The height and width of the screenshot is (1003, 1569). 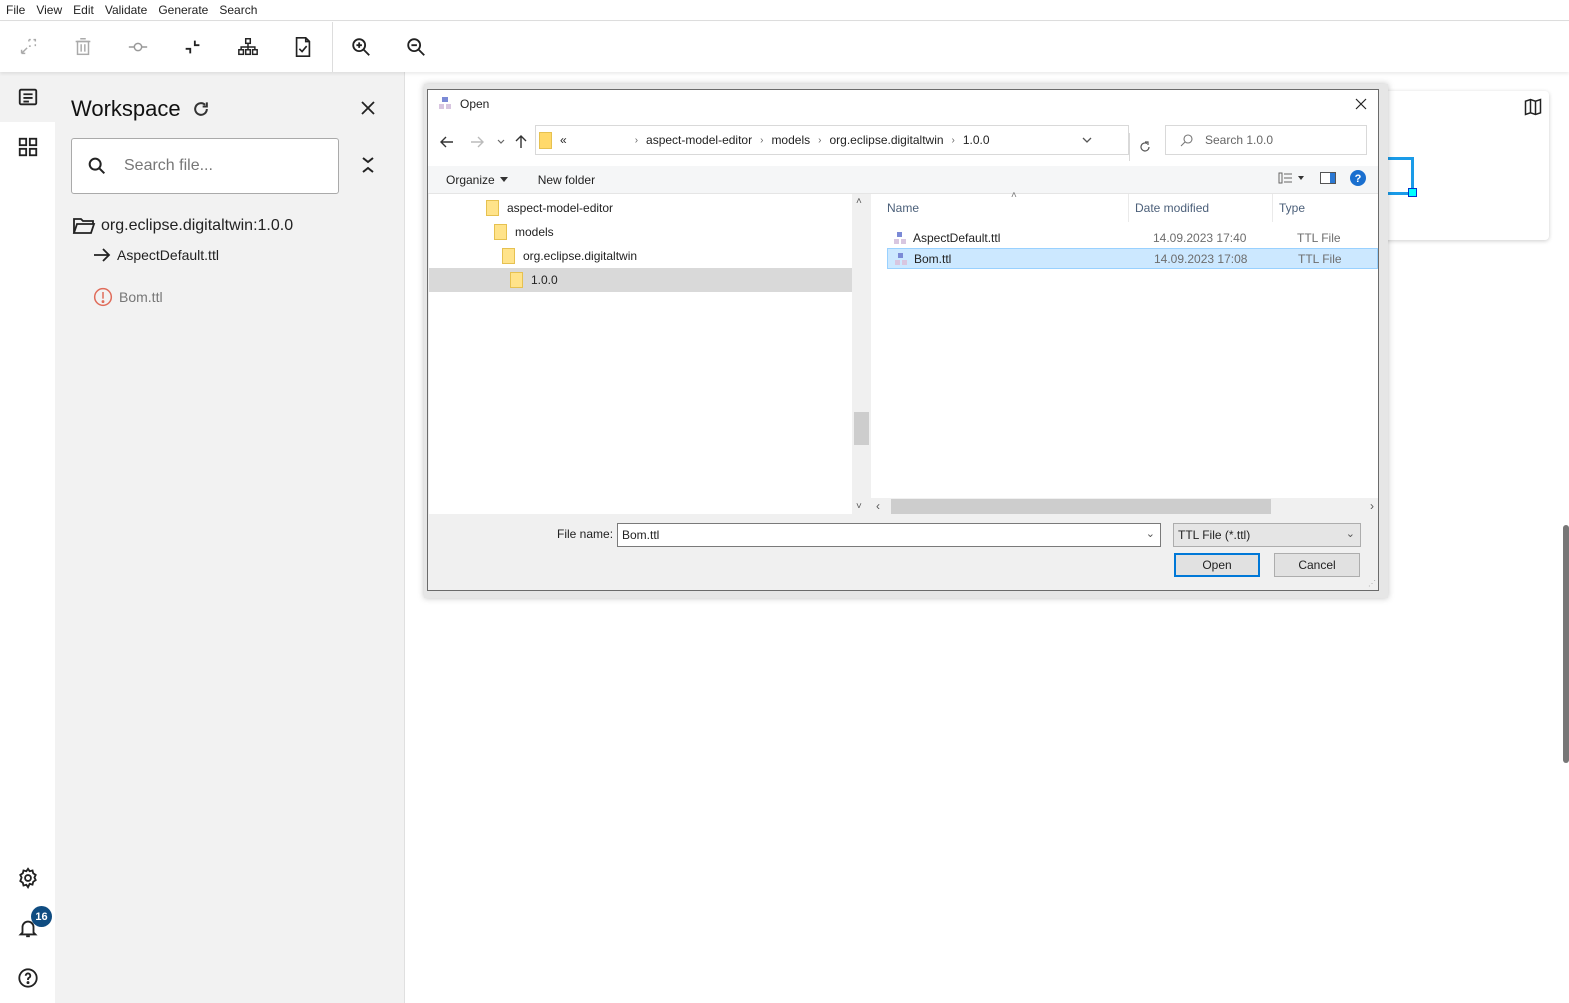 What do you see at coordinates (1315, 178) in the screenshot?
I see `view-controls: ?` at bounding box center [1315, 178].